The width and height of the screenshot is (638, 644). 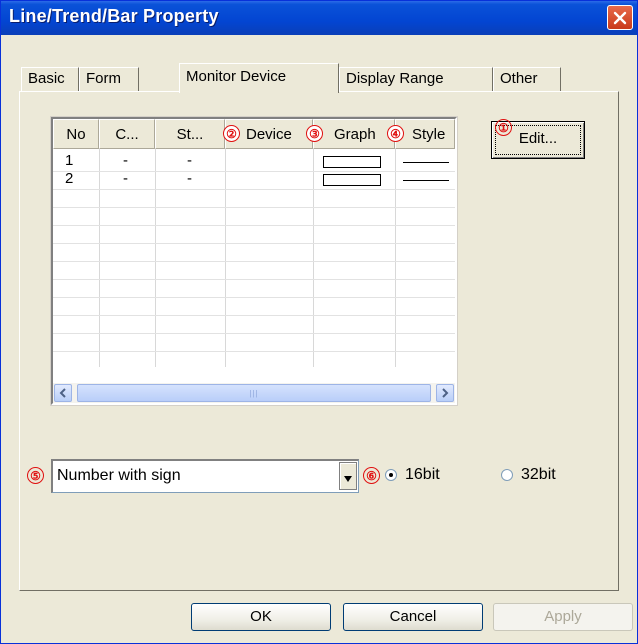 I want to click on marker-1: ①, so click(x=503, y=127).